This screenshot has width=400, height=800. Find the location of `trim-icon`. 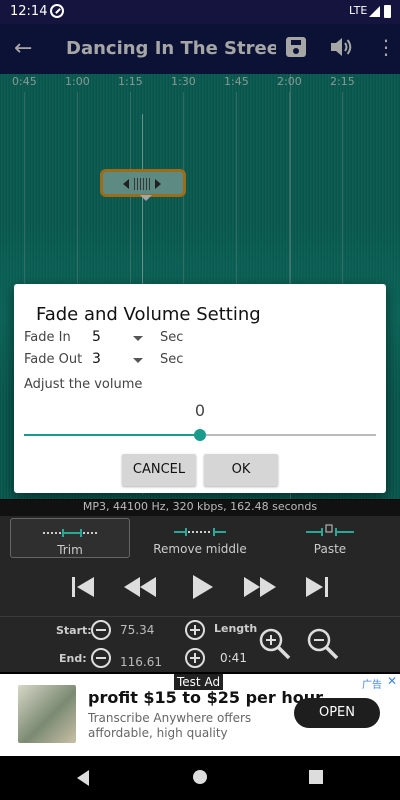

trim-icon is located at coordinates (71, 533).